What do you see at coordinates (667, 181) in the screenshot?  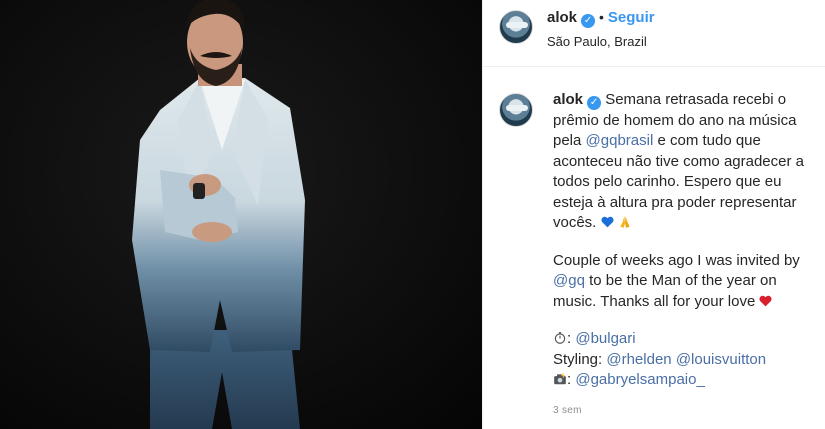 I see `caption-line: todos pelo carinho. Espero que eu` at bounding box center [667, 181].